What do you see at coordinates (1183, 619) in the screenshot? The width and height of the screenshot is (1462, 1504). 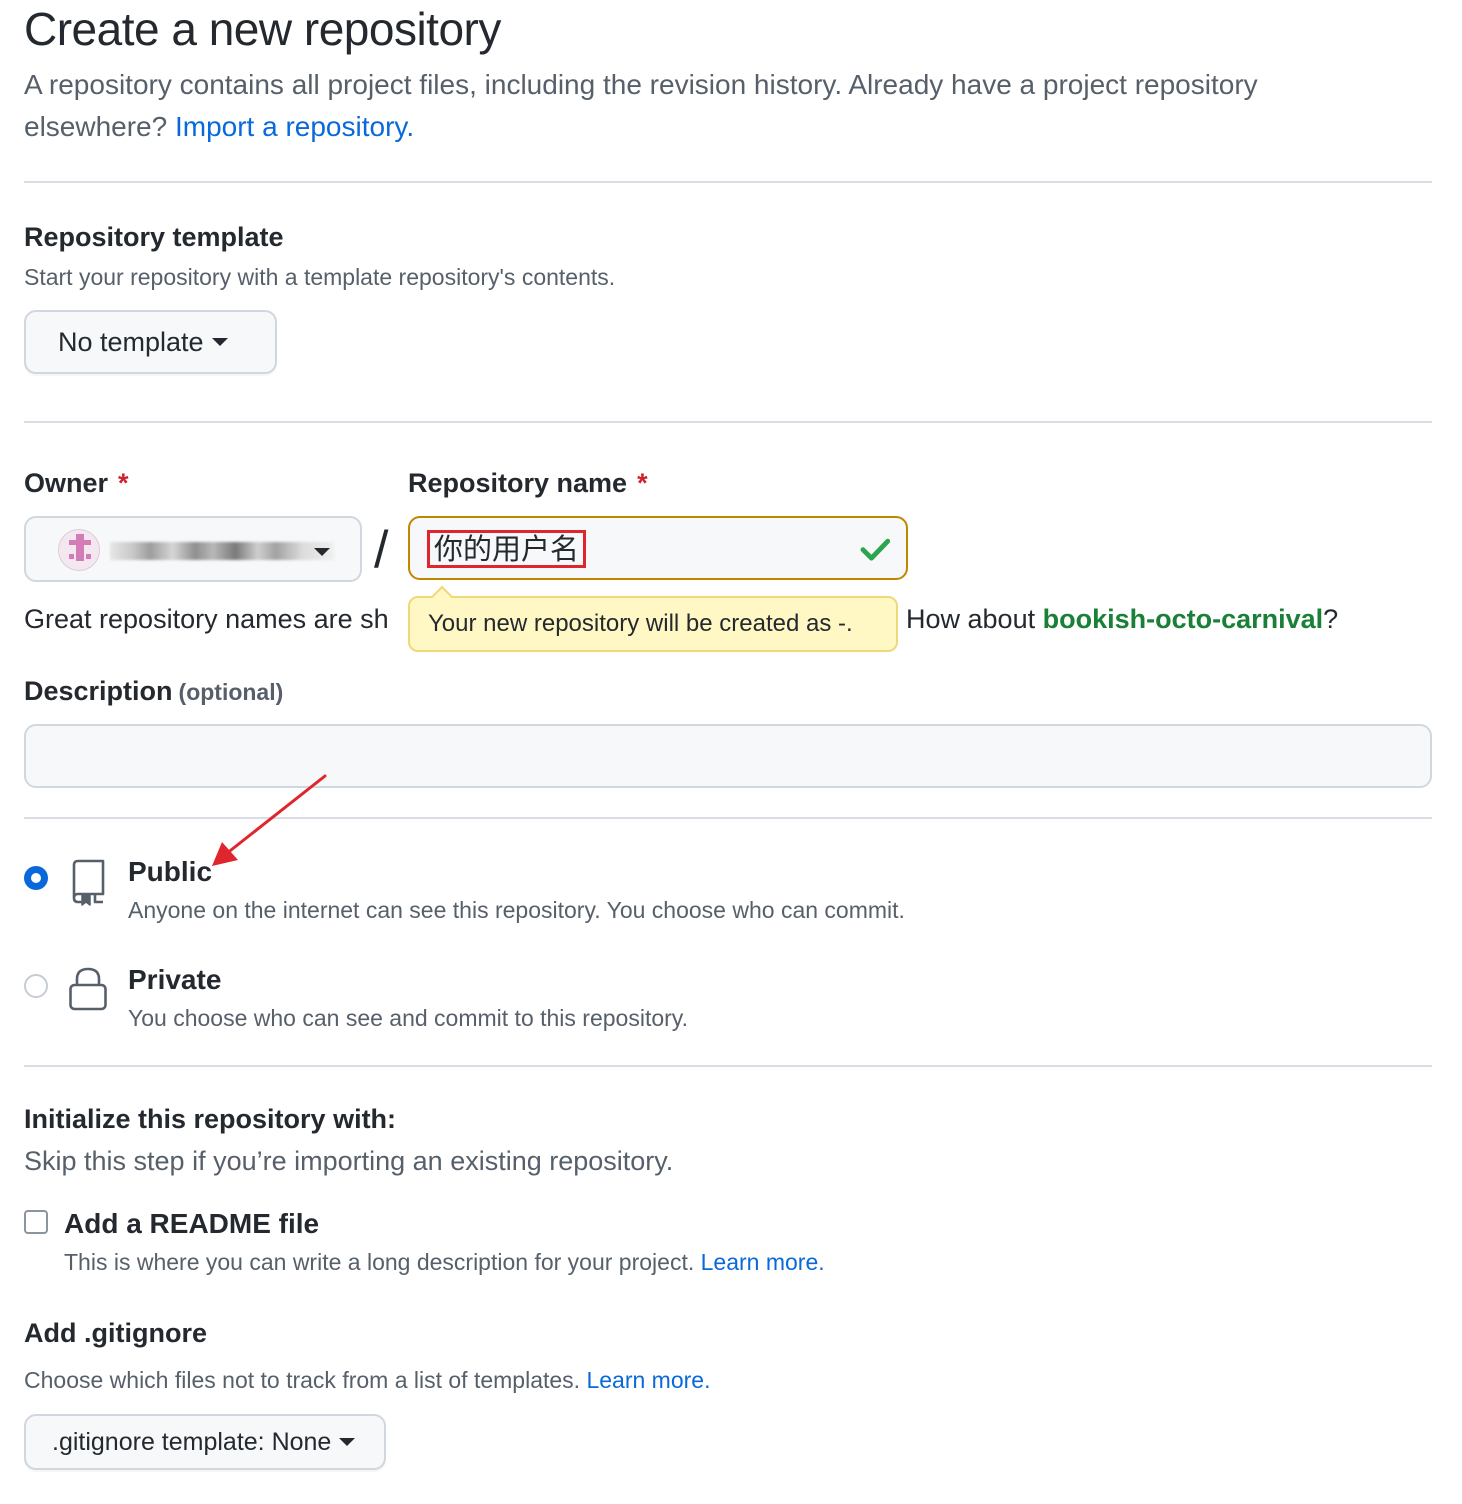 I see `suggested-name-link: bookish-octo-carnival` at bounding box center [1183, 619].